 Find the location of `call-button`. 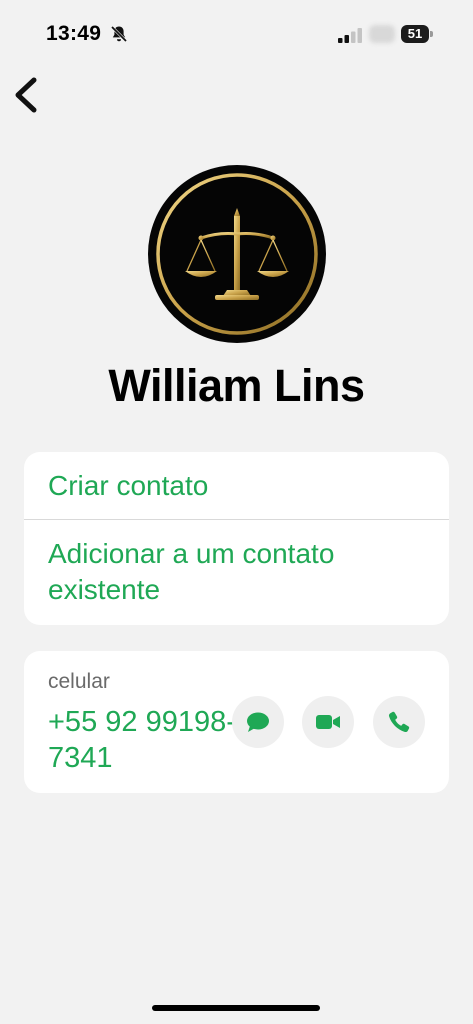

call-button is located at coordinates (399, 722).